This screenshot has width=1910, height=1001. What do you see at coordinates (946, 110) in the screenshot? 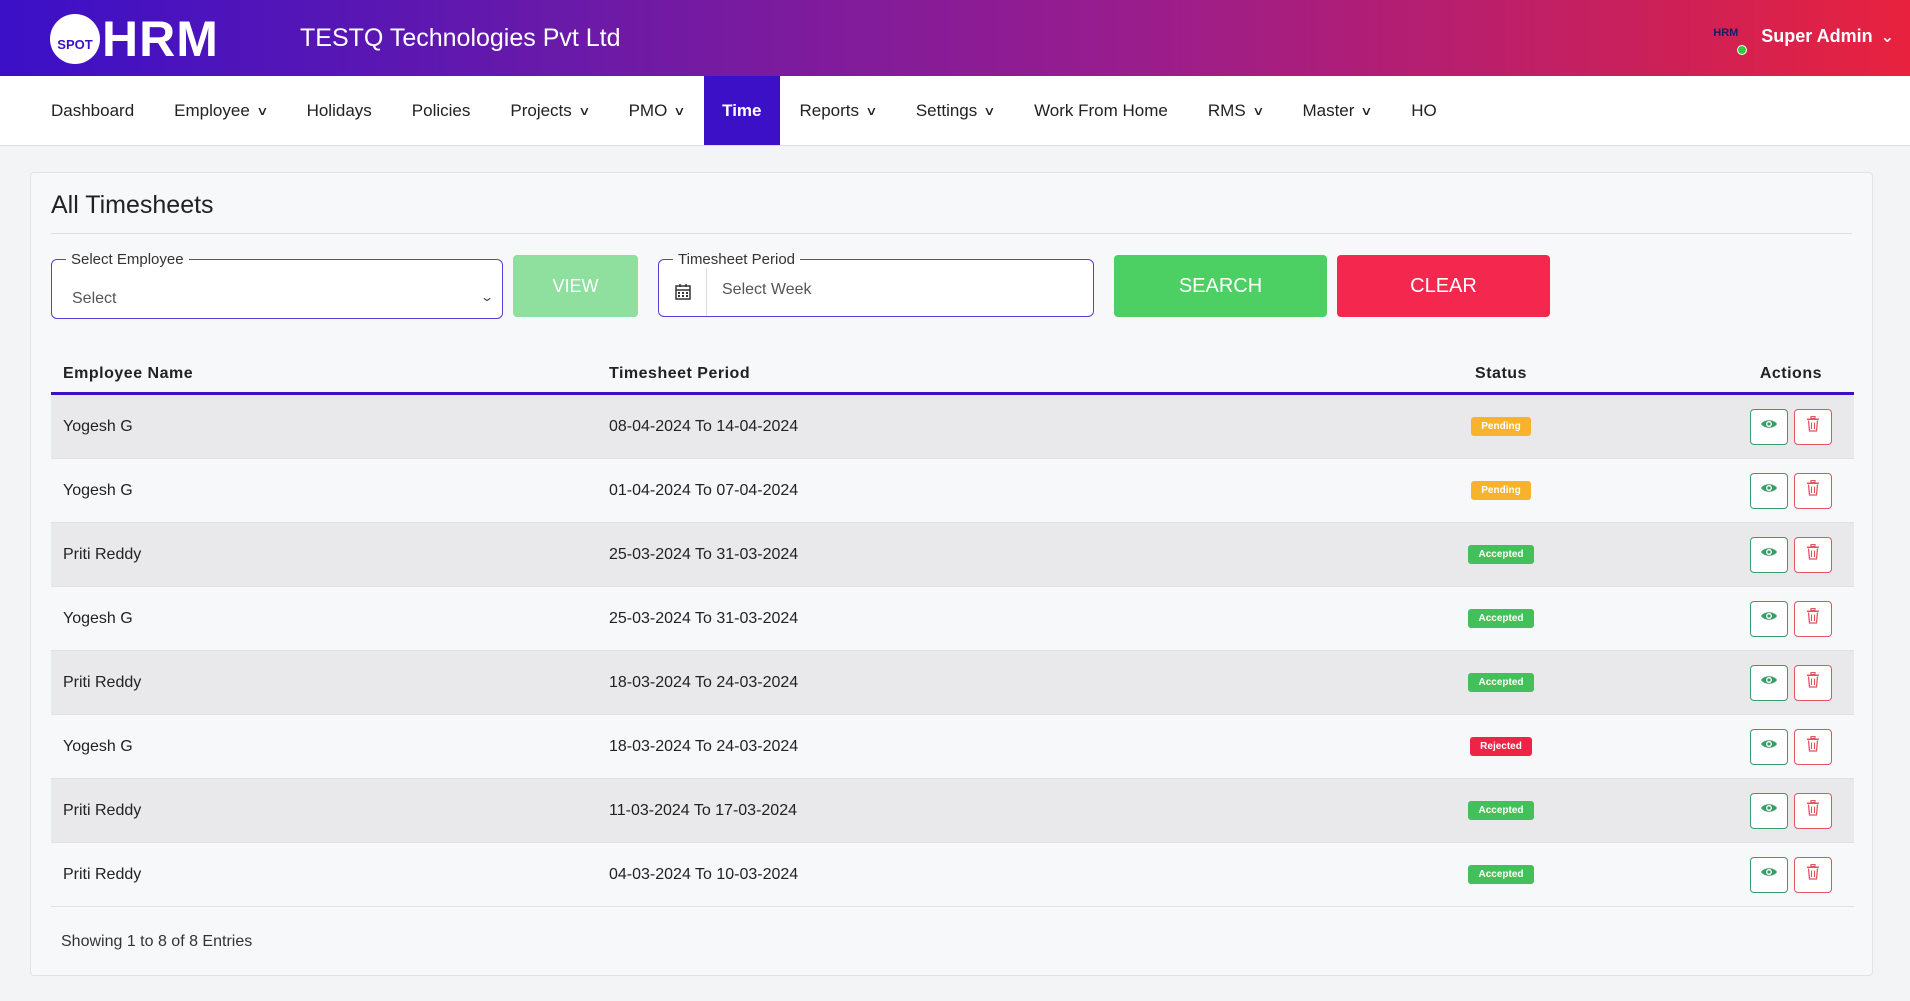
I see `nav-item-label: Settings` at bounding box center [946, 110].